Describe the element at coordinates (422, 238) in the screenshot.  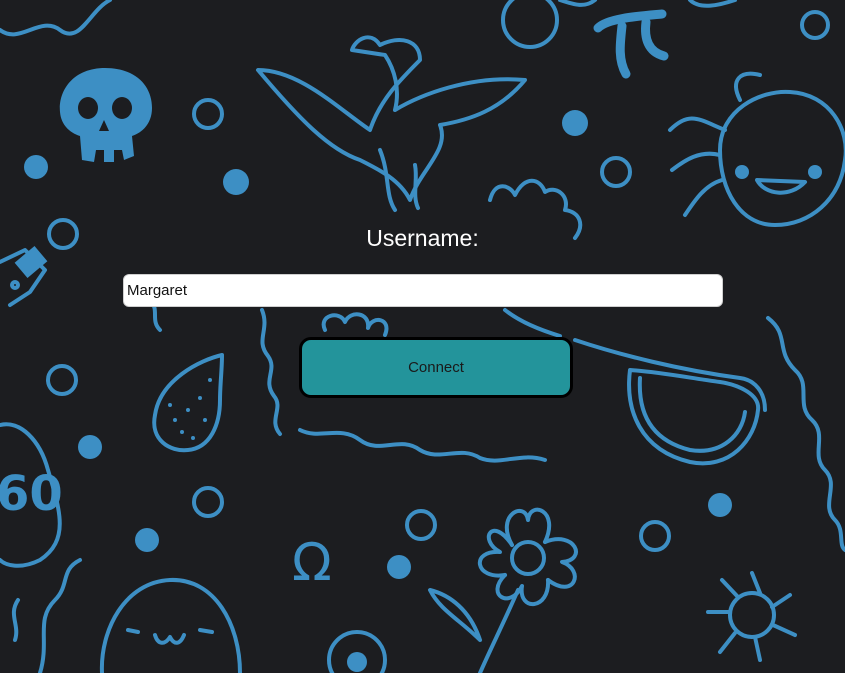
I see `username-label: Username:` at that location.